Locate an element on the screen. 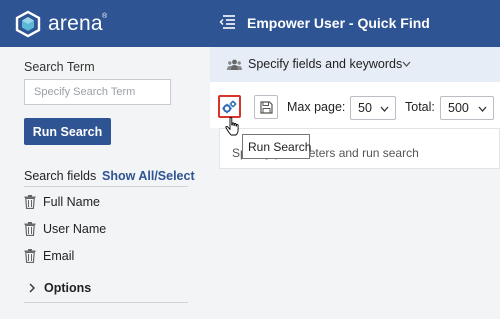  options-toggle: Options is located at coordinates (59, 288).